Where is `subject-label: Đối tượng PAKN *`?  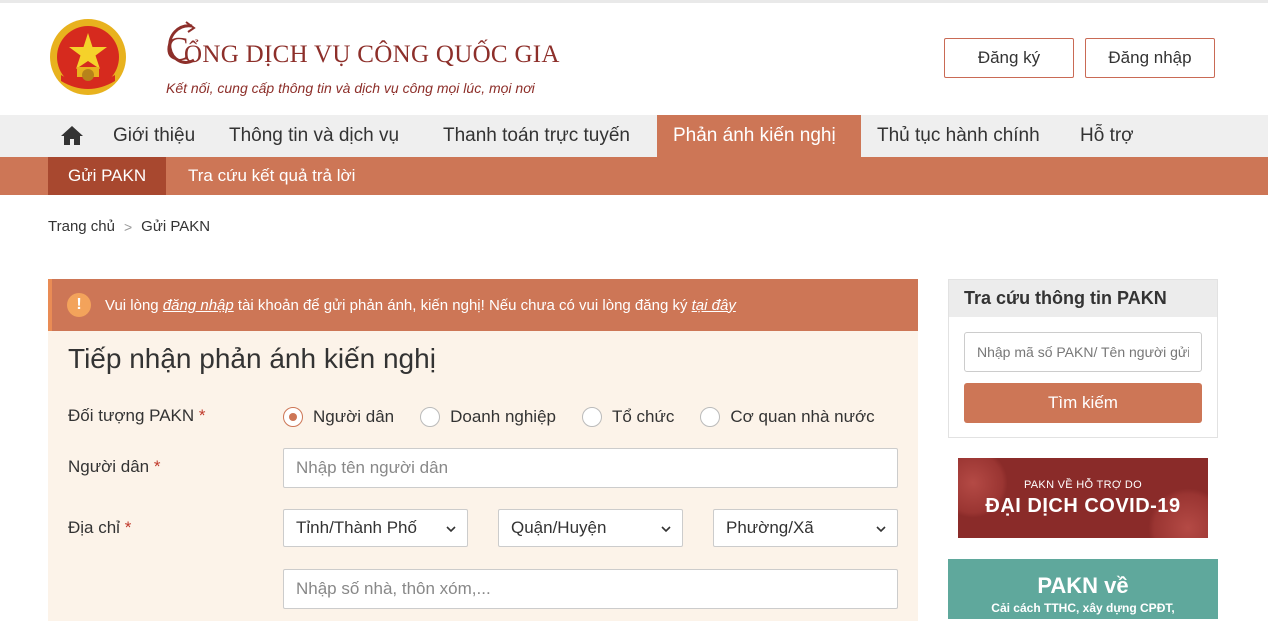
subject-label: Đối tượng PAKN * is located at coordinates (137, 416).